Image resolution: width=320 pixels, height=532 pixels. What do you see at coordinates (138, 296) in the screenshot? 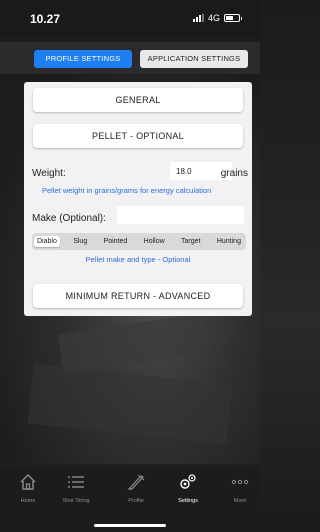
I see `minimum-return-section-button: MINIMUM RETURN - ADVANCED` at bounding box center [138, 296].